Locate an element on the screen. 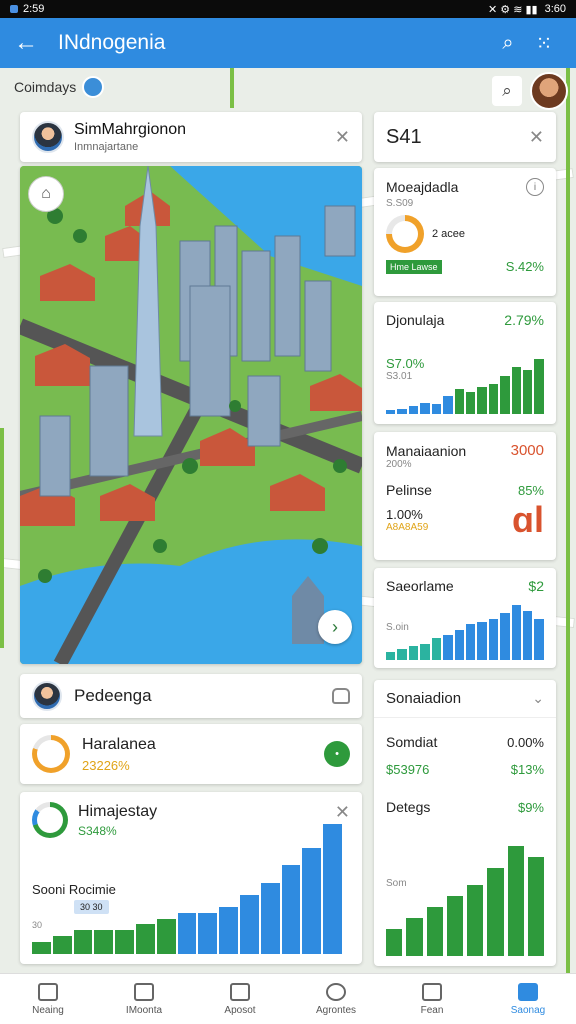 This screenshot has height=1024, width=576. metric1-value: S.42% is located at coordinates (524, 266).